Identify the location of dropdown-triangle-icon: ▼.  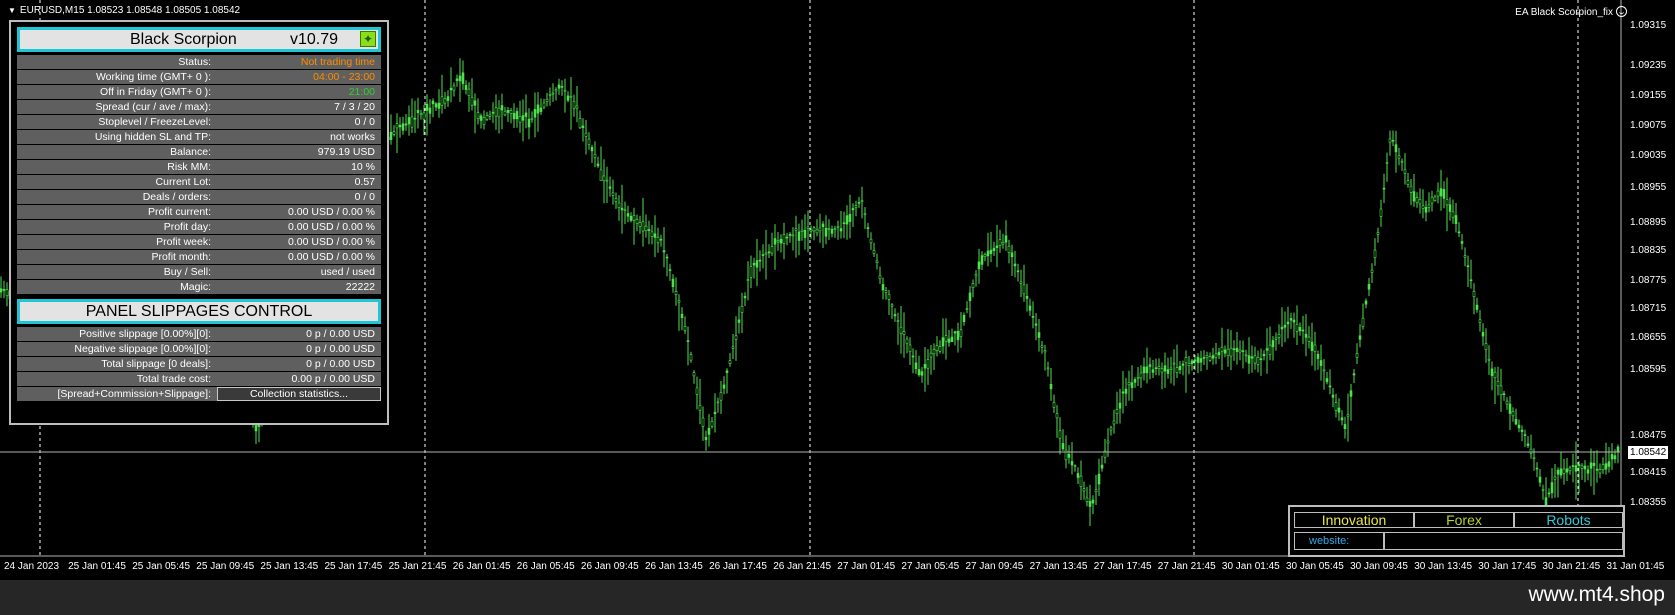
(12, 10).